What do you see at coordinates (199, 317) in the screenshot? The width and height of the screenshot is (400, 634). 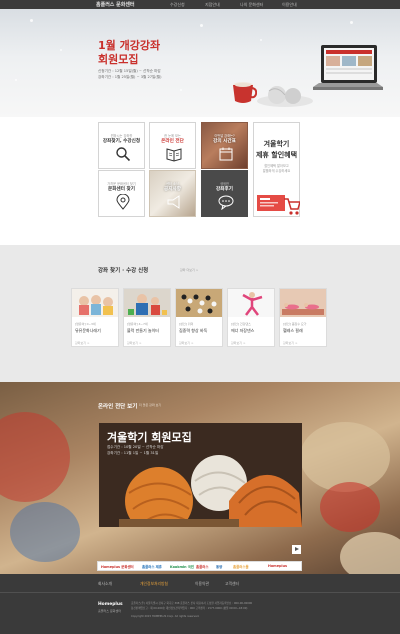 I see `course-card: [성인] 취미 집중력 향상 바둑 강좌보기 >` at bounding box center [199, 317].